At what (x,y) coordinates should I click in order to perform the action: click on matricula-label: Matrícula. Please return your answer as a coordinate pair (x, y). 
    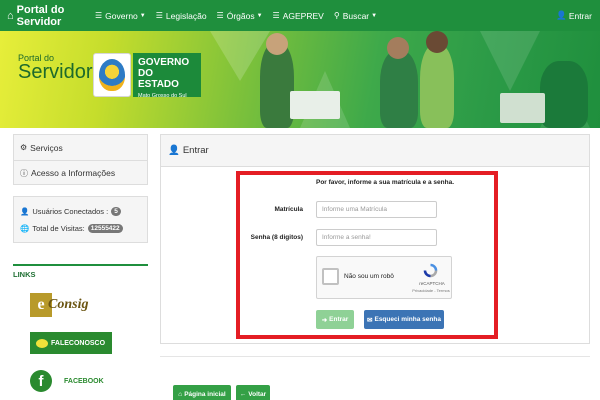
    Looking at the image, I should click on (288, 209).